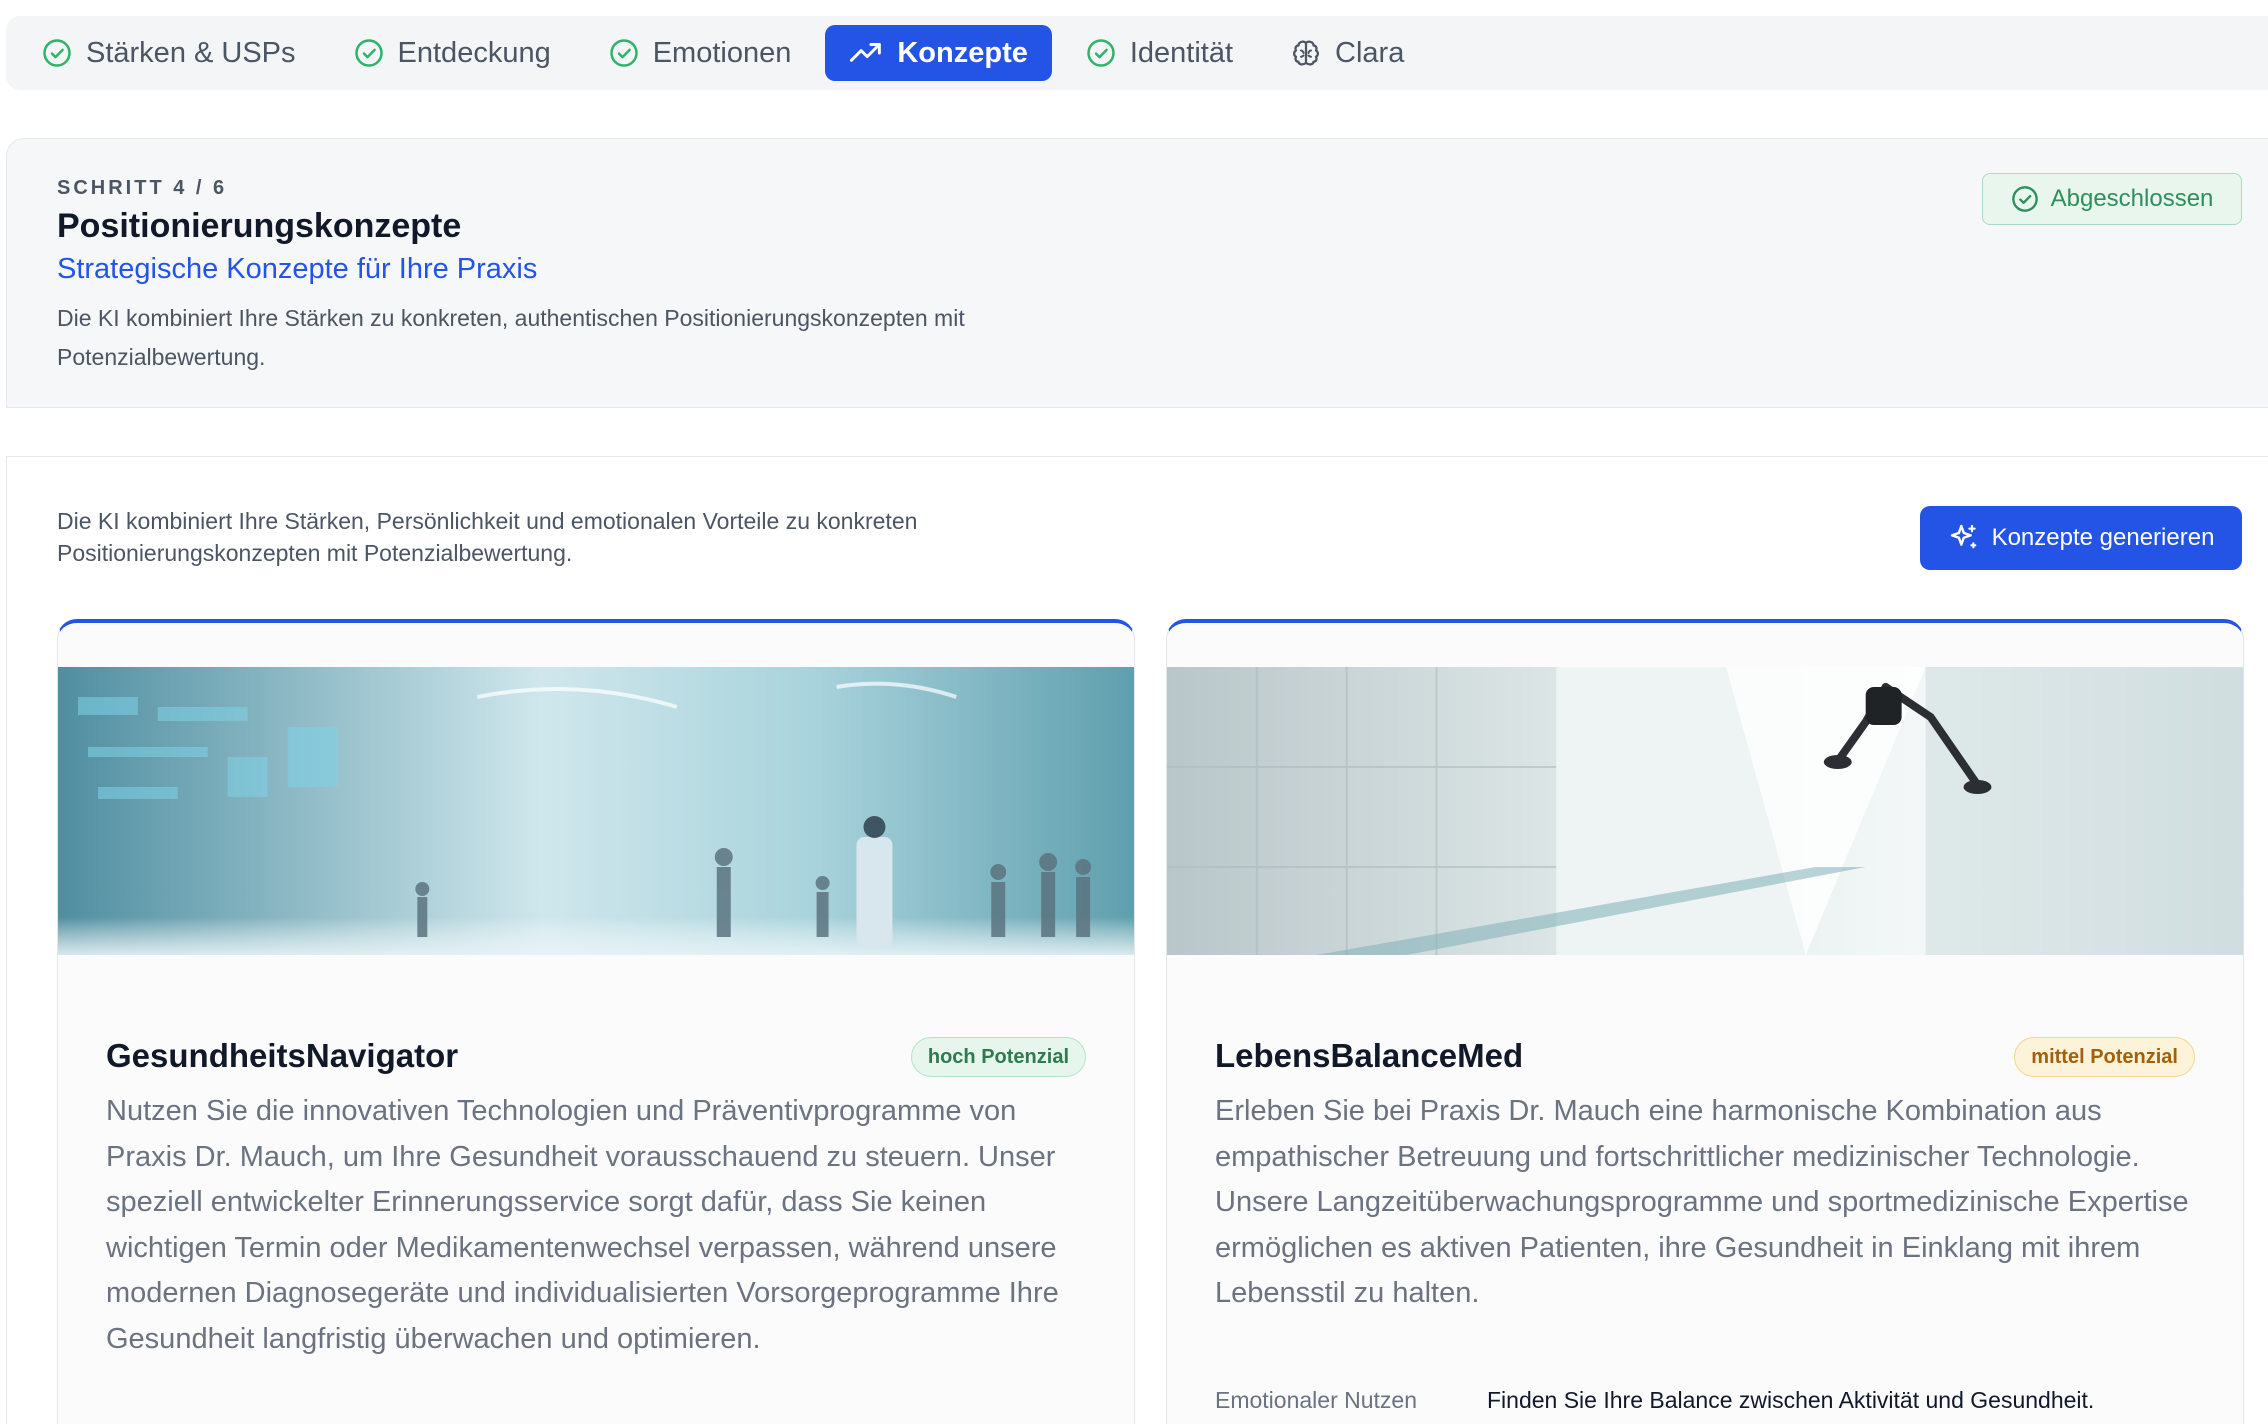  What do you see at coordinates (282, 1055) in the screenshot?
I see `concept-title: GesundheitsNavigator` at bounding box center [282, 1055].